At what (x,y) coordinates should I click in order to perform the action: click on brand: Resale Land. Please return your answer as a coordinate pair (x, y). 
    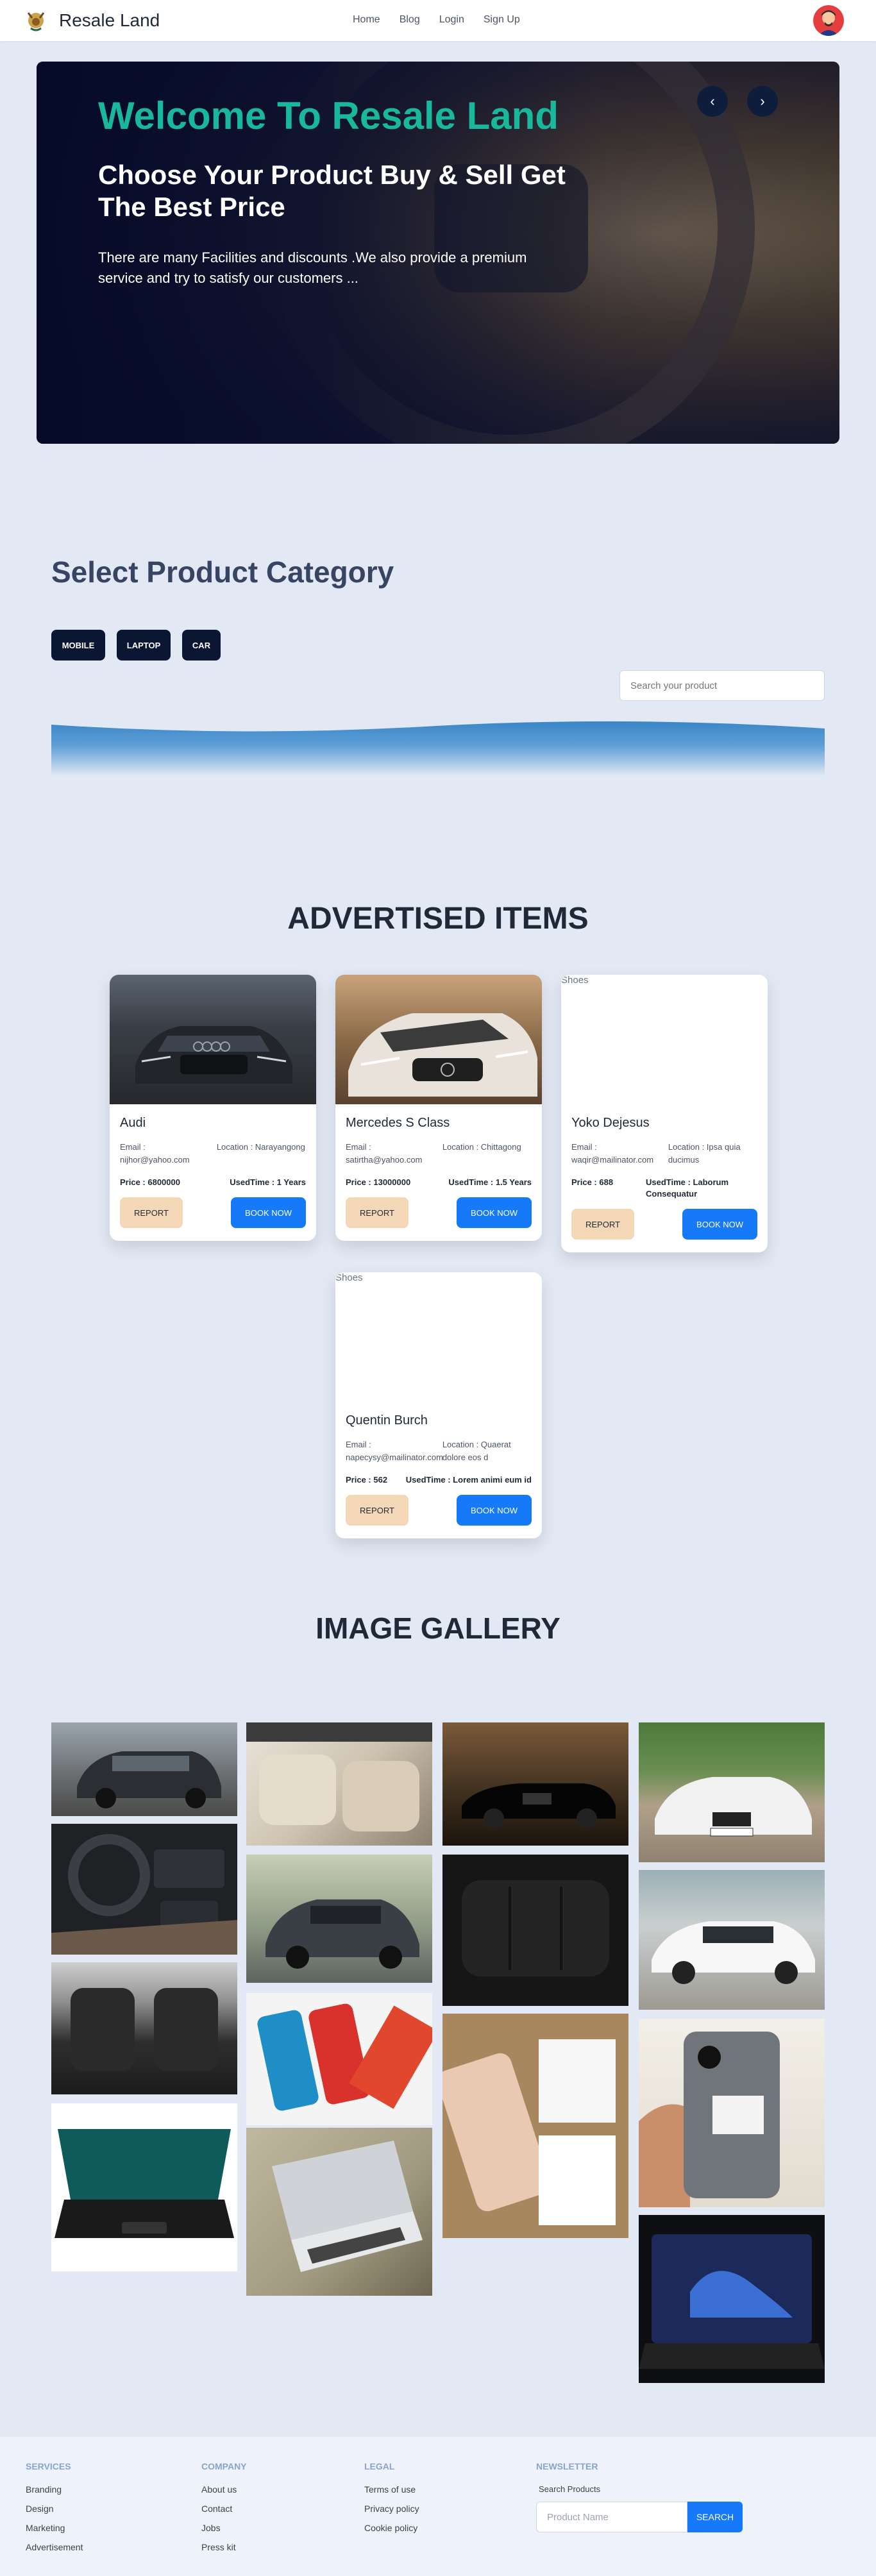
    Looking at the image, I should click on (91, 20).